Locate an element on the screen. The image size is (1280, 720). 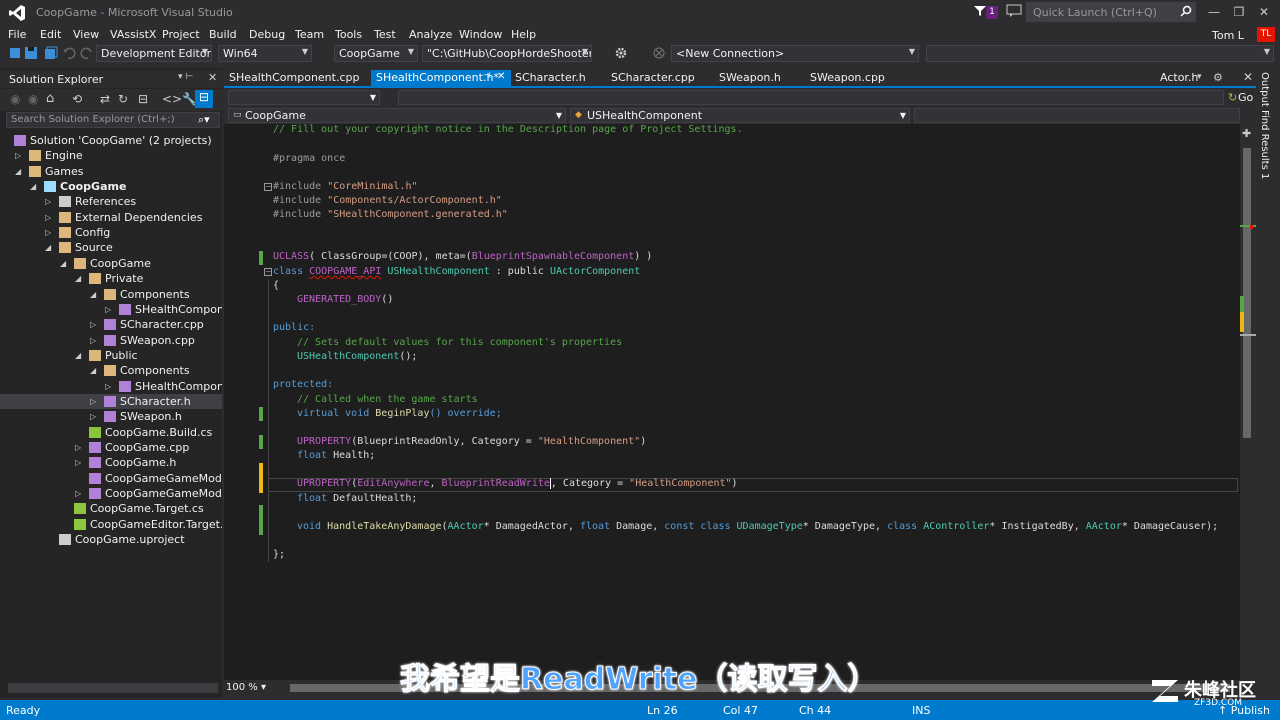
preview-toggle-icon: ⊟ is located at coordinates (204, 99).